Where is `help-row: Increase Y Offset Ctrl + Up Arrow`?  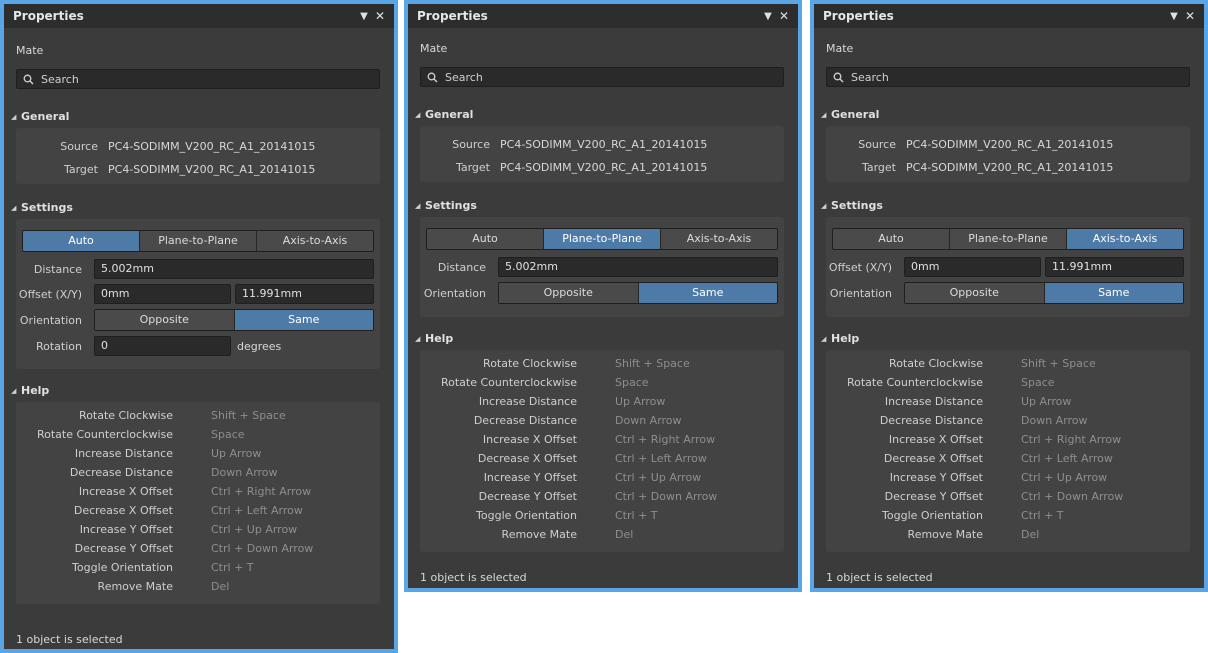 help-row: Increase Y Offset Ctrl + Up Arrow is located at coordinates (198, 532).